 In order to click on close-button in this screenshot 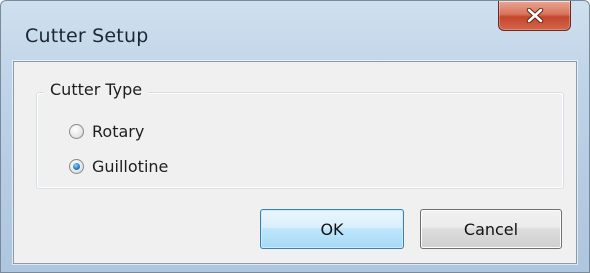, I will do `click(534, 16)`.